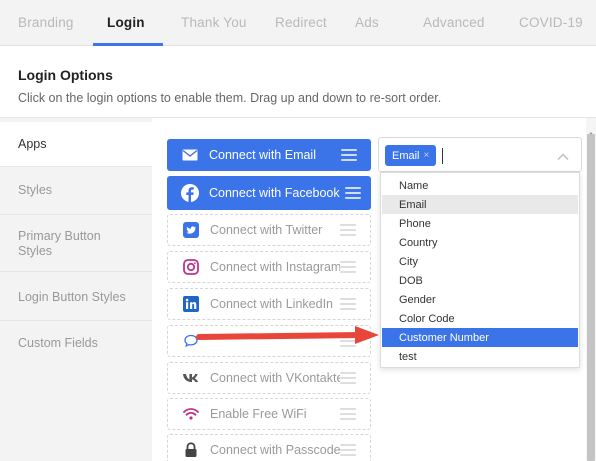  I want to click on wifi-icon, so click(191, 414).